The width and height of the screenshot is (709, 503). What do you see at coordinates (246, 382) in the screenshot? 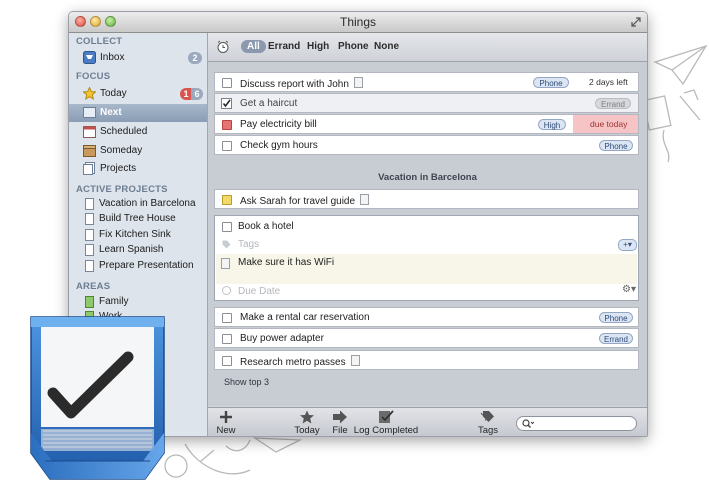
I see `show-more-link: Show top 3` at bounding box center [246, 382].